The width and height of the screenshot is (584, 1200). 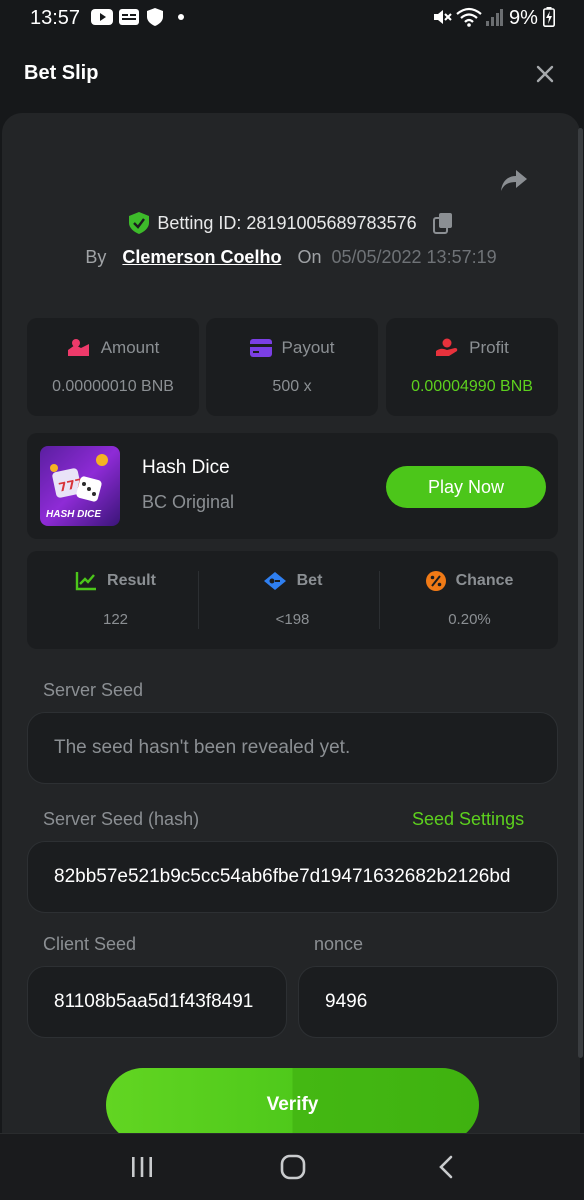 What do you see at coordinates (202, 747) in the screenshot?
I see `server-seed-value: The seed hasn't been revealed yet.` at bounding box center [202, 747].